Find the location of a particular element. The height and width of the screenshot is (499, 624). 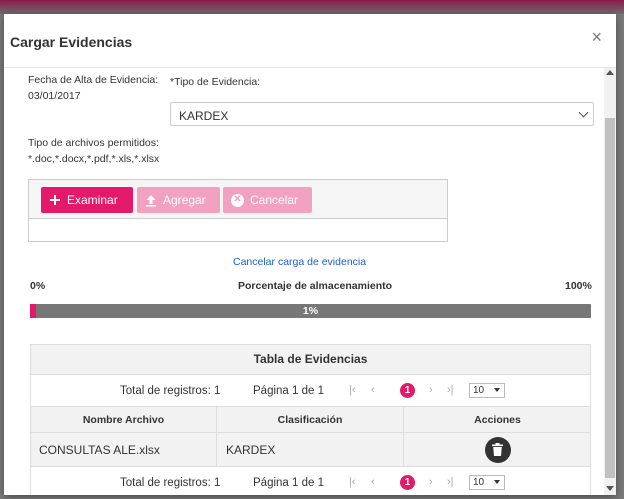

page-backdrop is located at coordinates (312, 7).